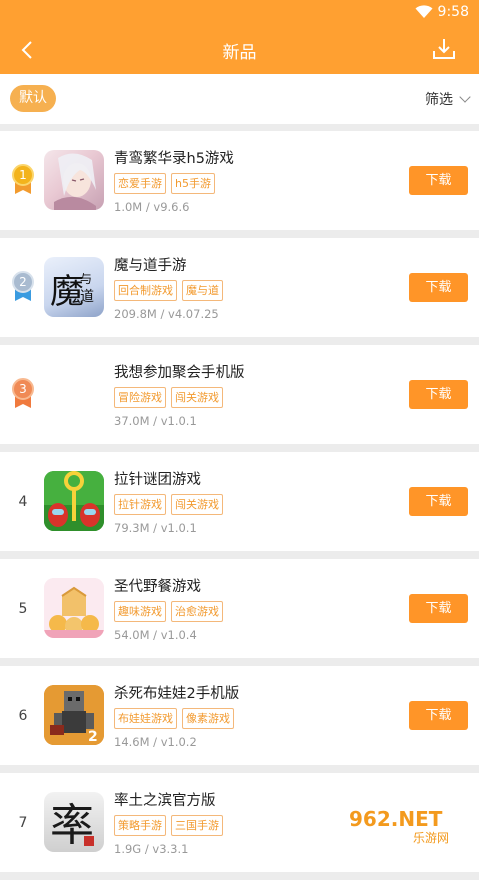  I want to click on app-tag: 像素游戏, so click(208, 718).